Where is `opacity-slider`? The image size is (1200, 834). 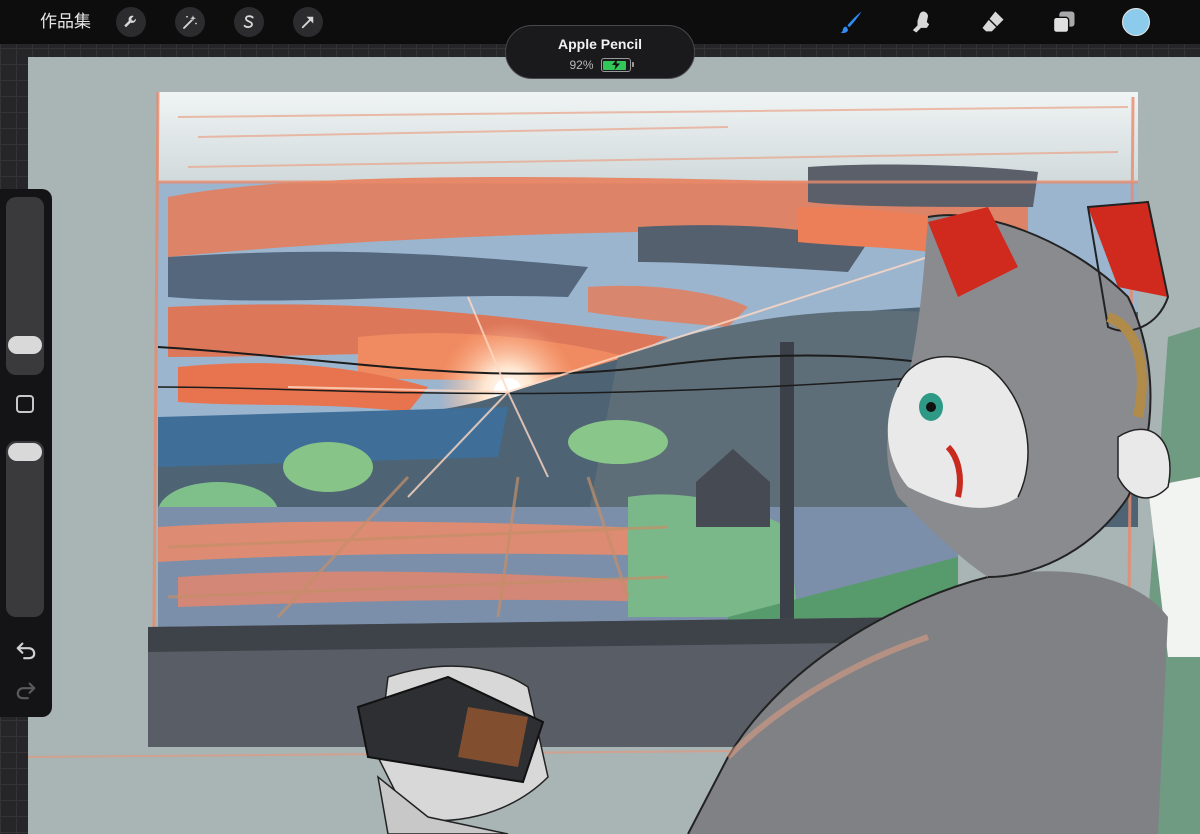 opacity-slider is located at coordinates (25, 529).